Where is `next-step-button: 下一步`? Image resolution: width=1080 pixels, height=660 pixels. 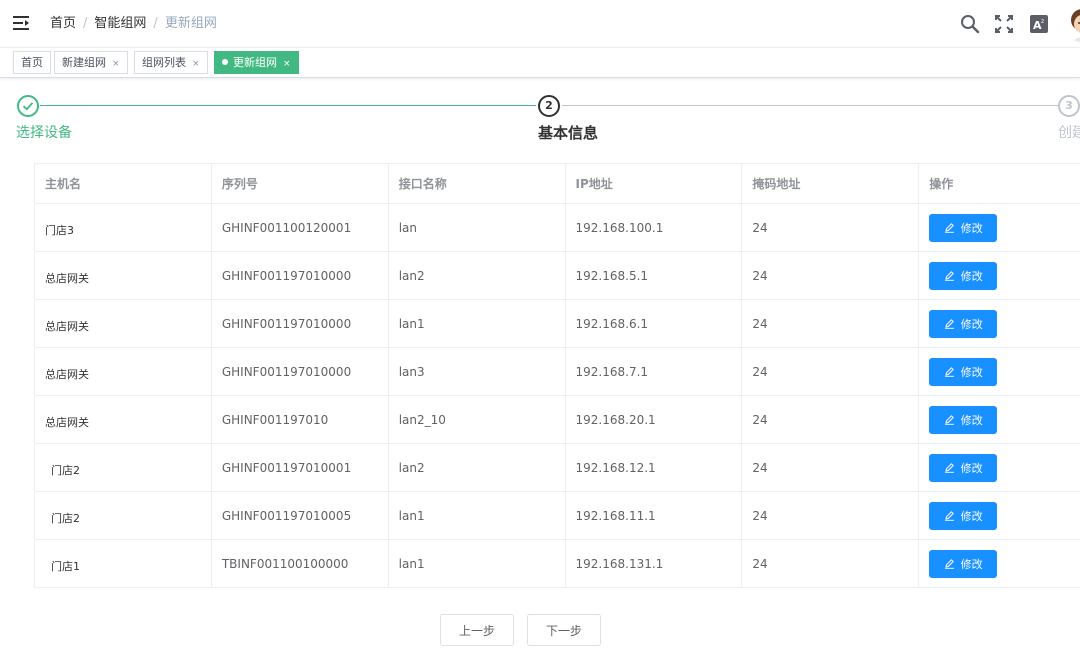
next-step-button: 下一步 is located at coordinates (564, 630).